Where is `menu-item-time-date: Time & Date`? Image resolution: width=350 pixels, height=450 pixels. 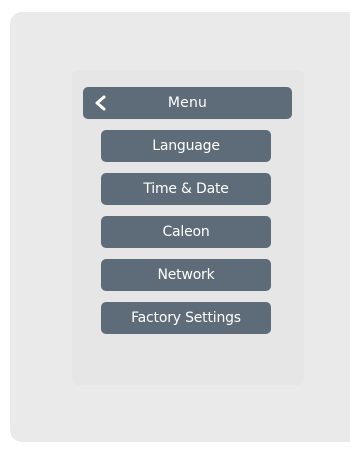 menu-item-time-date: Time & Date is located at coordinates (186, 189).